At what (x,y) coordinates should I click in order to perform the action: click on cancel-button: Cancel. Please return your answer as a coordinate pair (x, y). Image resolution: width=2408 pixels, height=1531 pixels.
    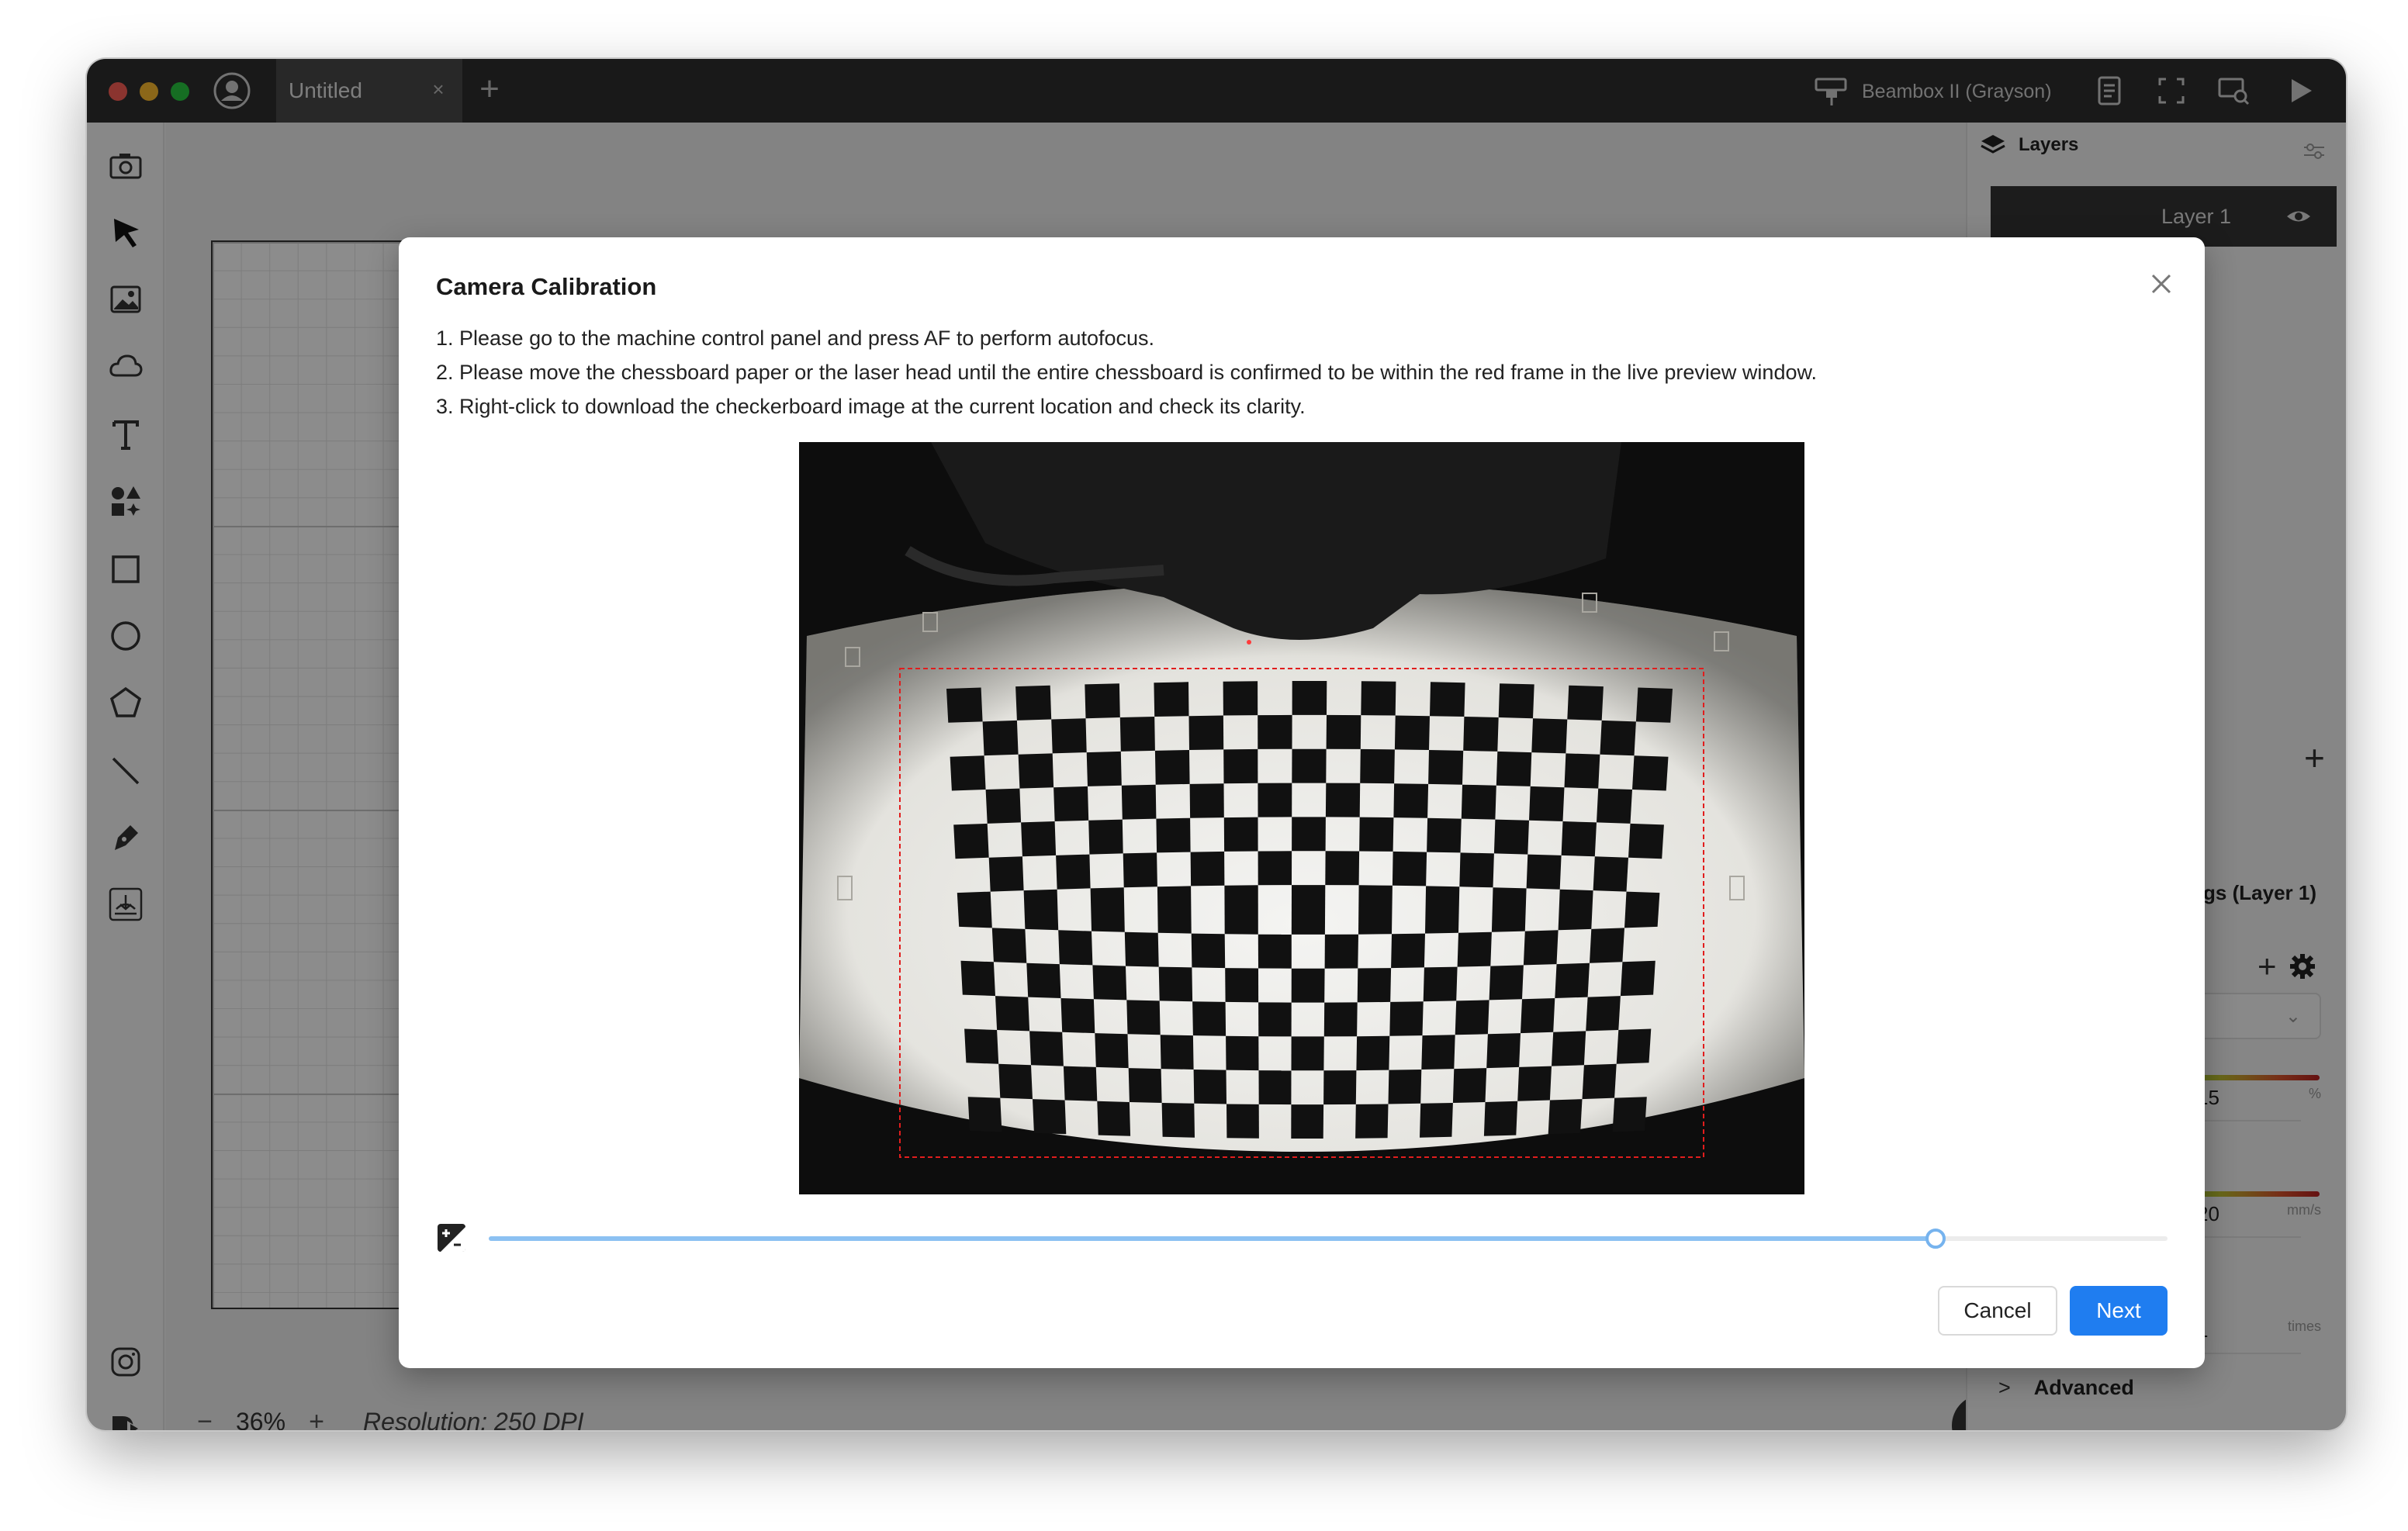
    Looking at the image, I should click on (1997, 1311).